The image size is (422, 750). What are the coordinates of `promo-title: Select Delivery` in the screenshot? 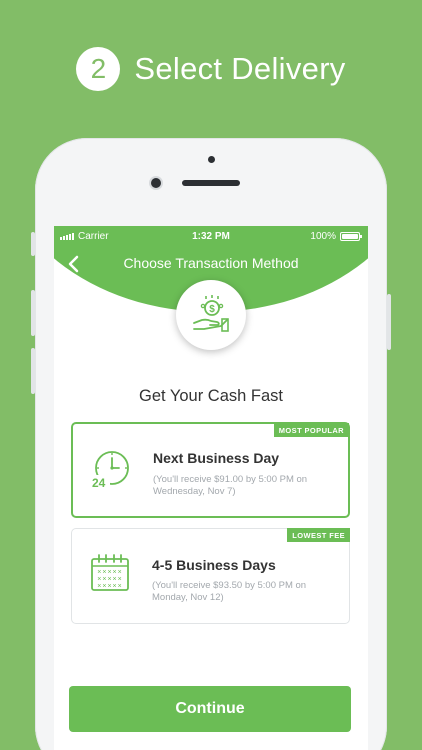 It's located at (240, 68).